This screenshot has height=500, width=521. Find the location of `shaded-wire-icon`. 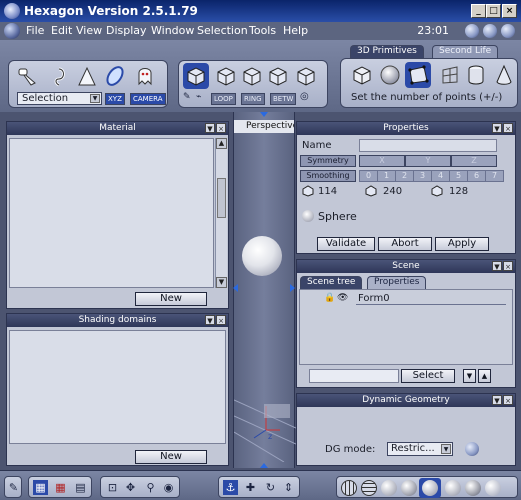

shaded-wire-icon is located at coordinates (430, 488).